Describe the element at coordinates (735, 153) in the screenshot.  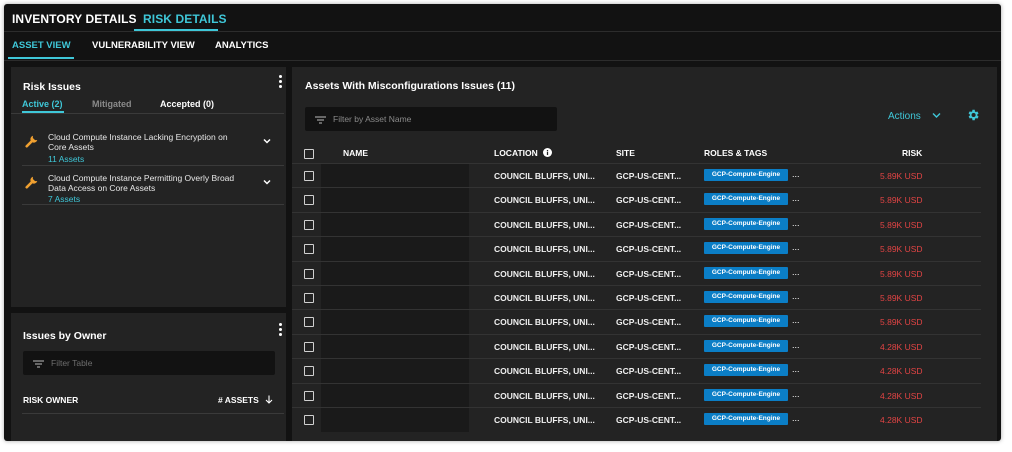
I see `roles-tags-column-header: ROLES & TAGS` at that location.